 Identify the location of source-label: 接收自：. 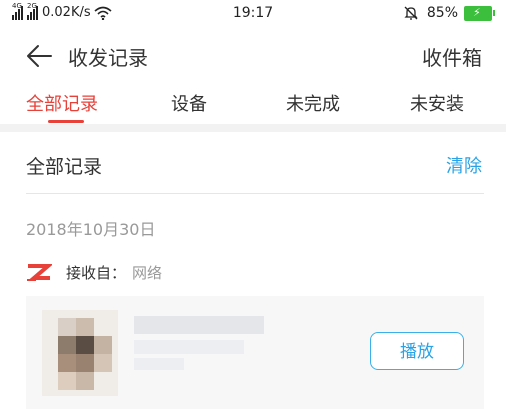
(96, 273).